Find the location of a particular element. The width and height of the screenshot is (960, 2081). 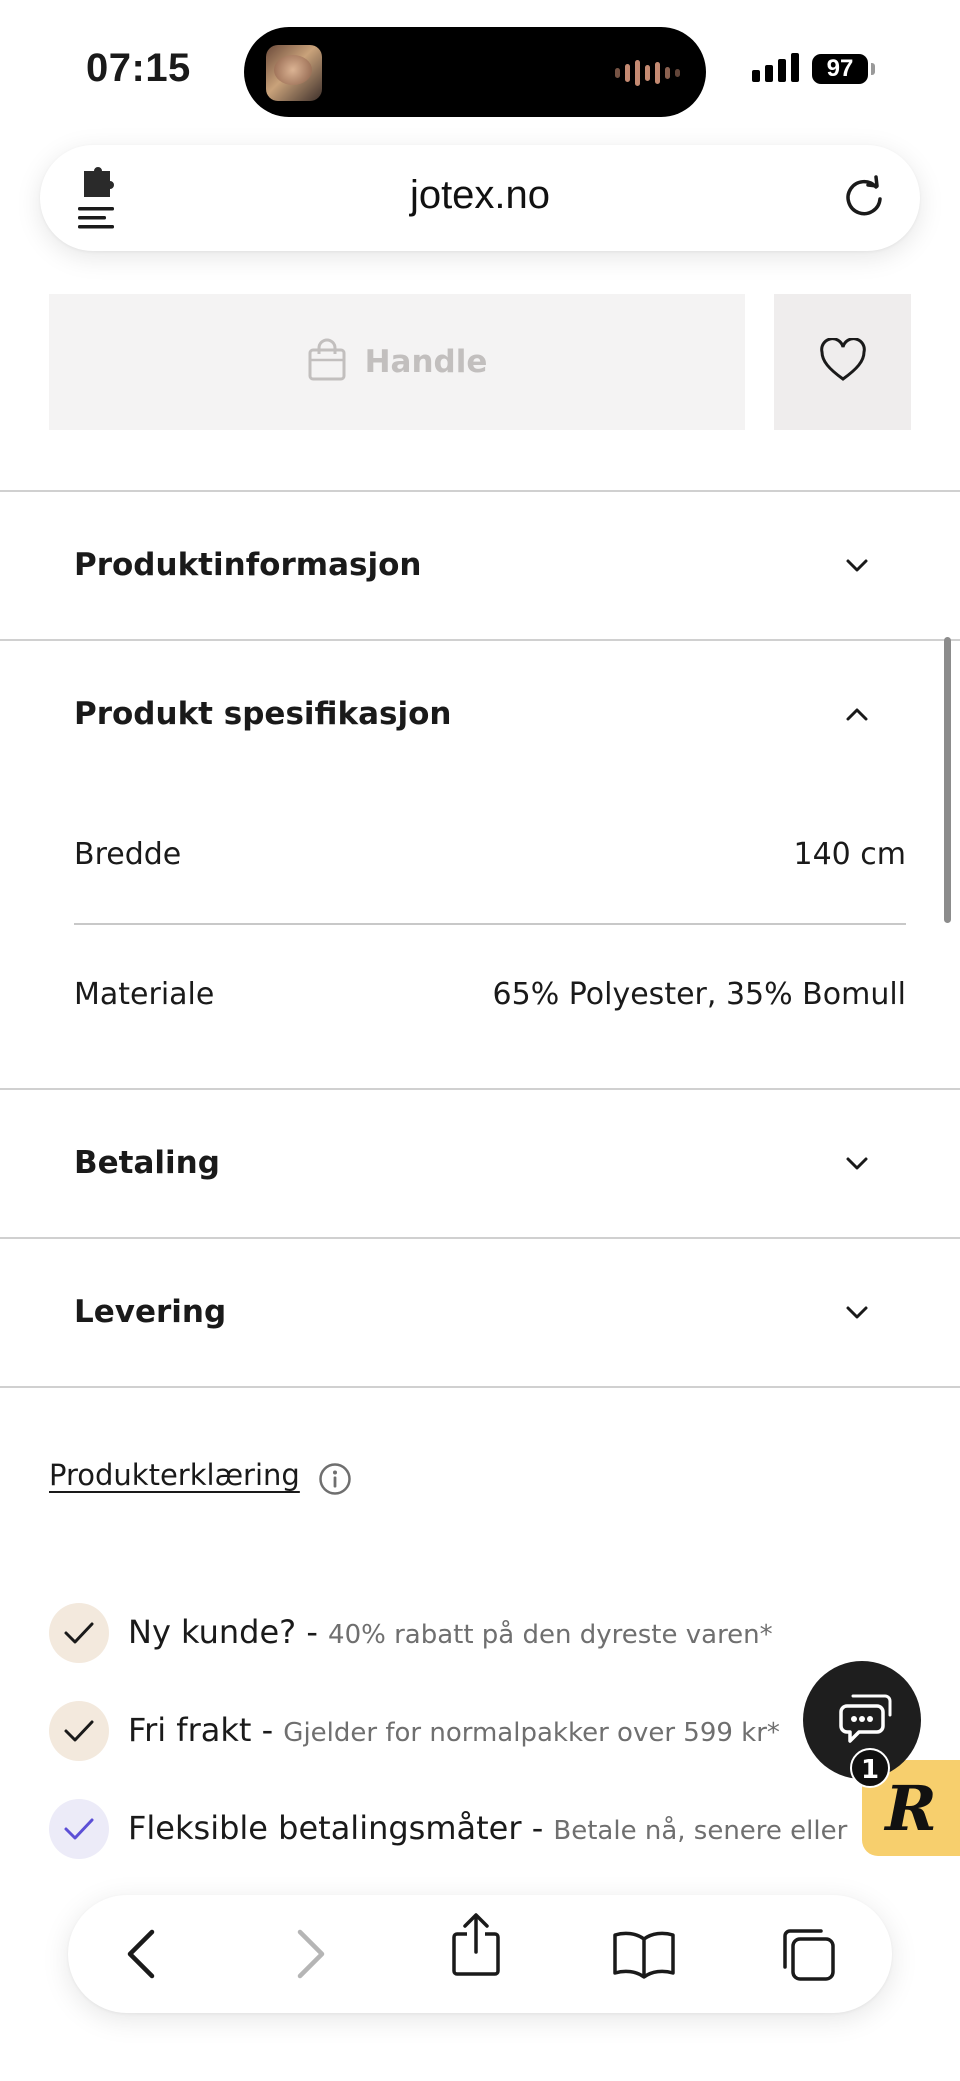

url-text: jotex.no is located at coordinates (480, 195).